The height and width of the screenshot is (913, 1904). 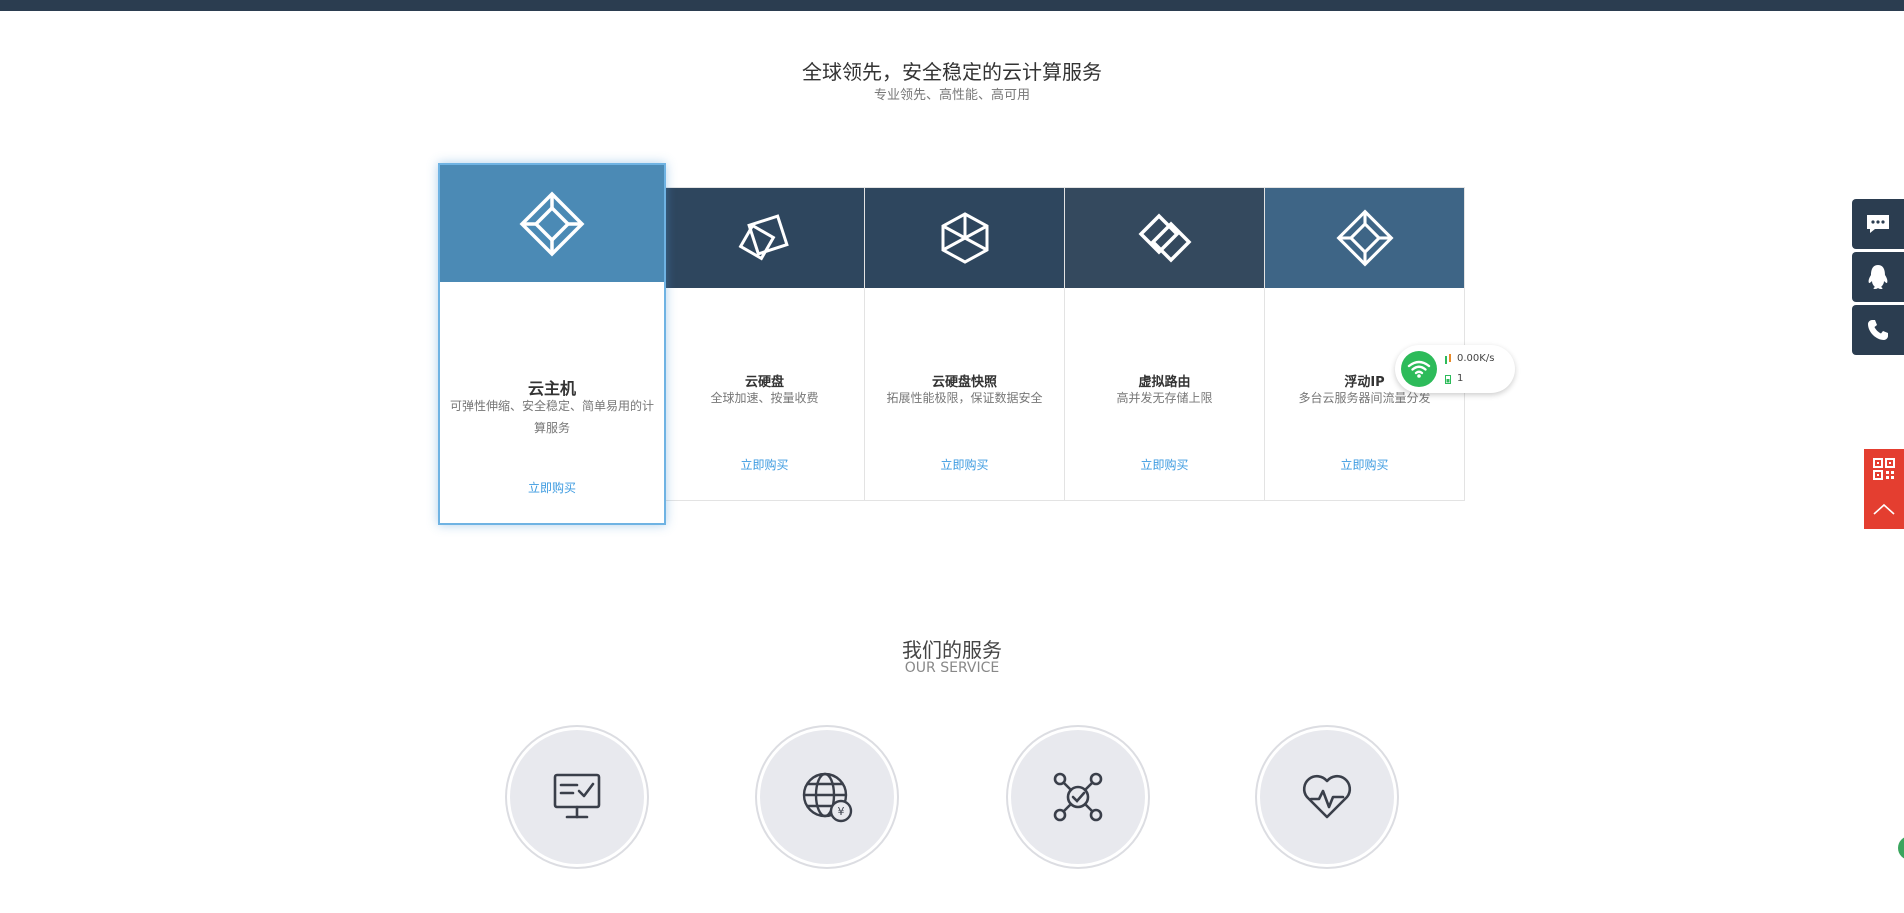 I want to click on service-health, so click(x=1327, y=797).